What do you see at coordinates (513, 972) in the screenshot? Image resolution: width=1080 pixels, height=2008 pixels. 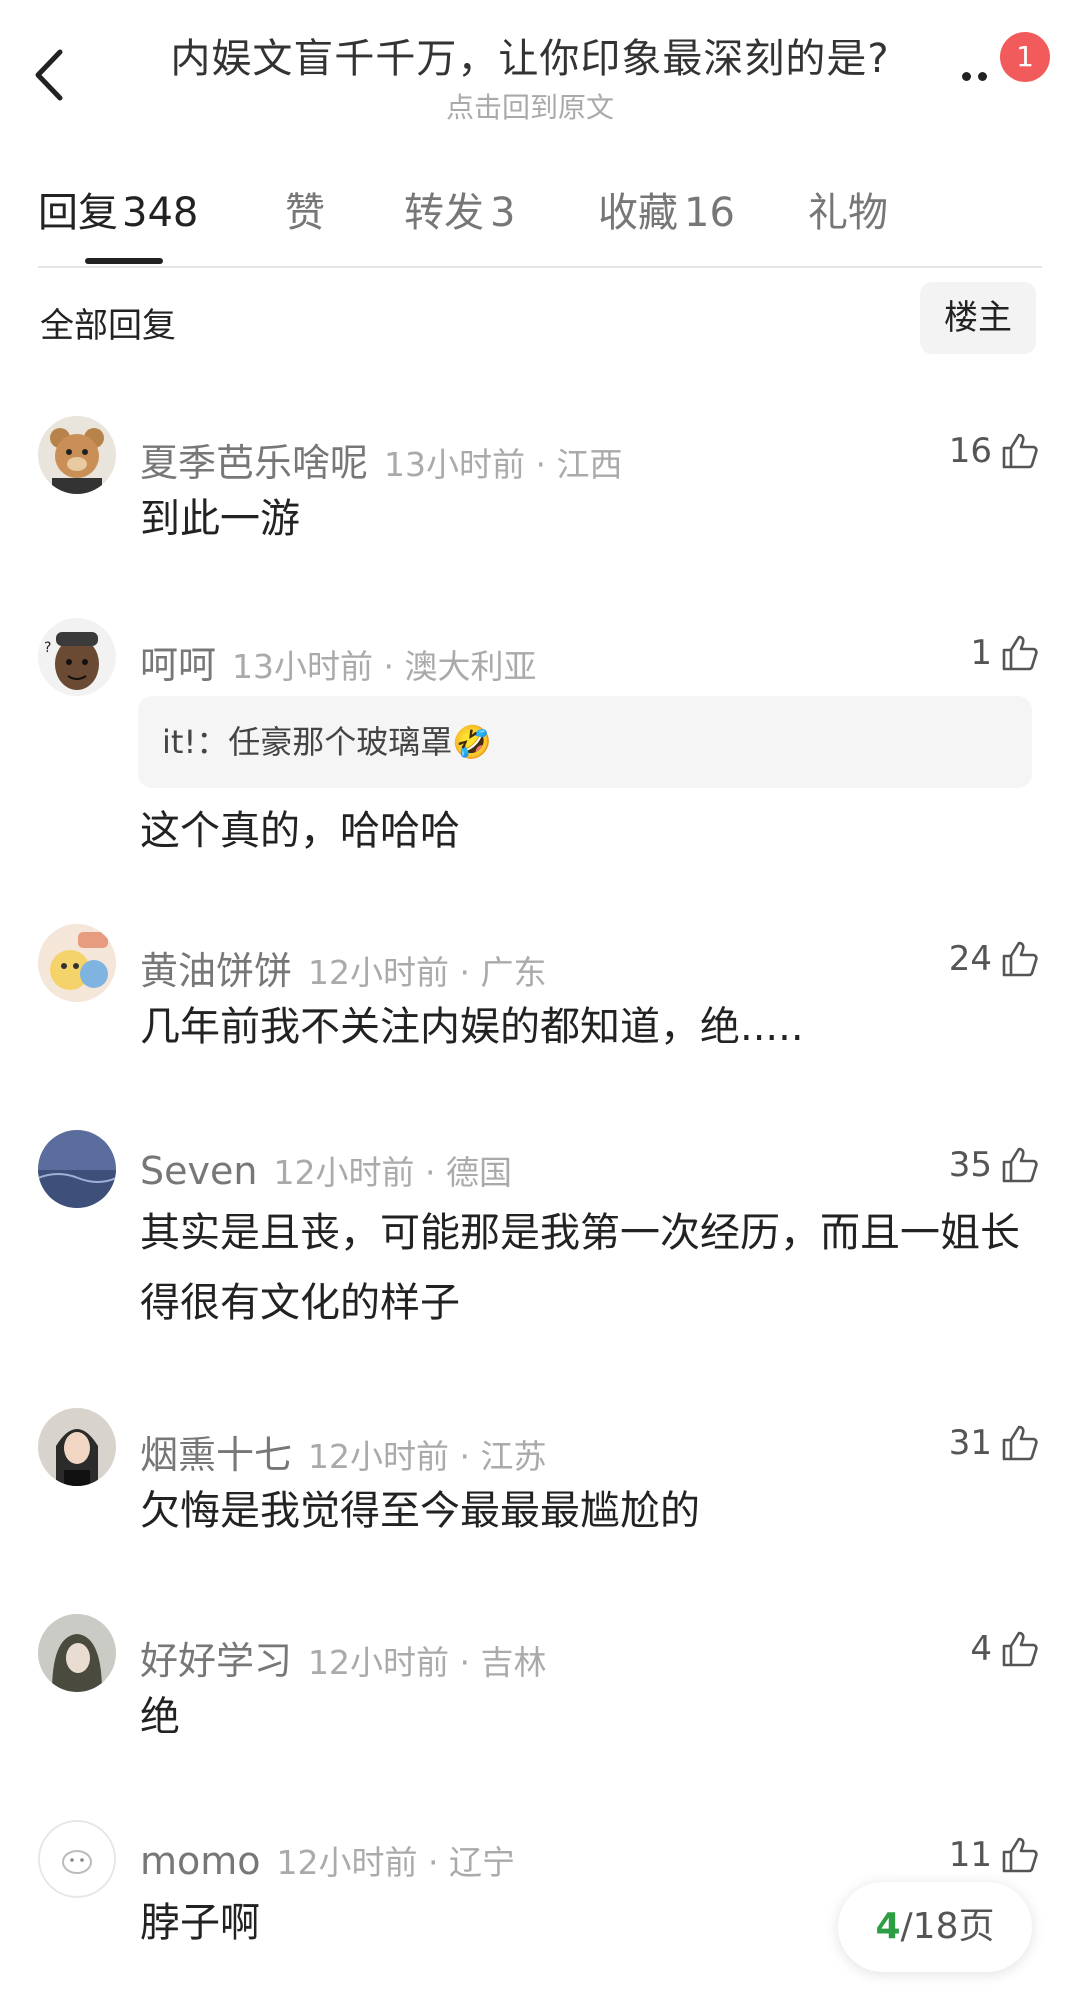 I see `comment-location: 广东` at bounding box center [513, 972].